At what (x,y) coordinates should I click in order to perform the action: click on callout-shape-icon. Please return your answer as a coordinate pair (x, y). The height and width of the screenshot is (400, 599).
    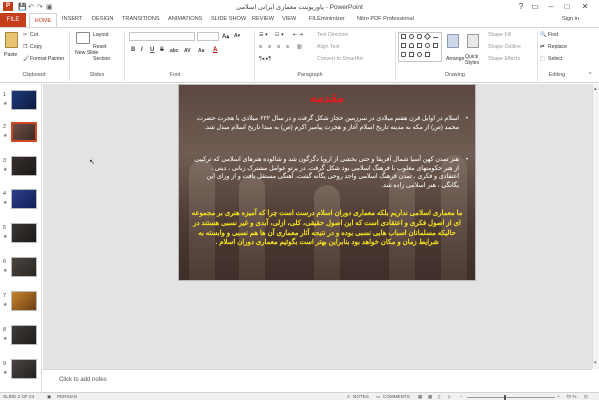
    Looking at the image, I should click on (403, 54).